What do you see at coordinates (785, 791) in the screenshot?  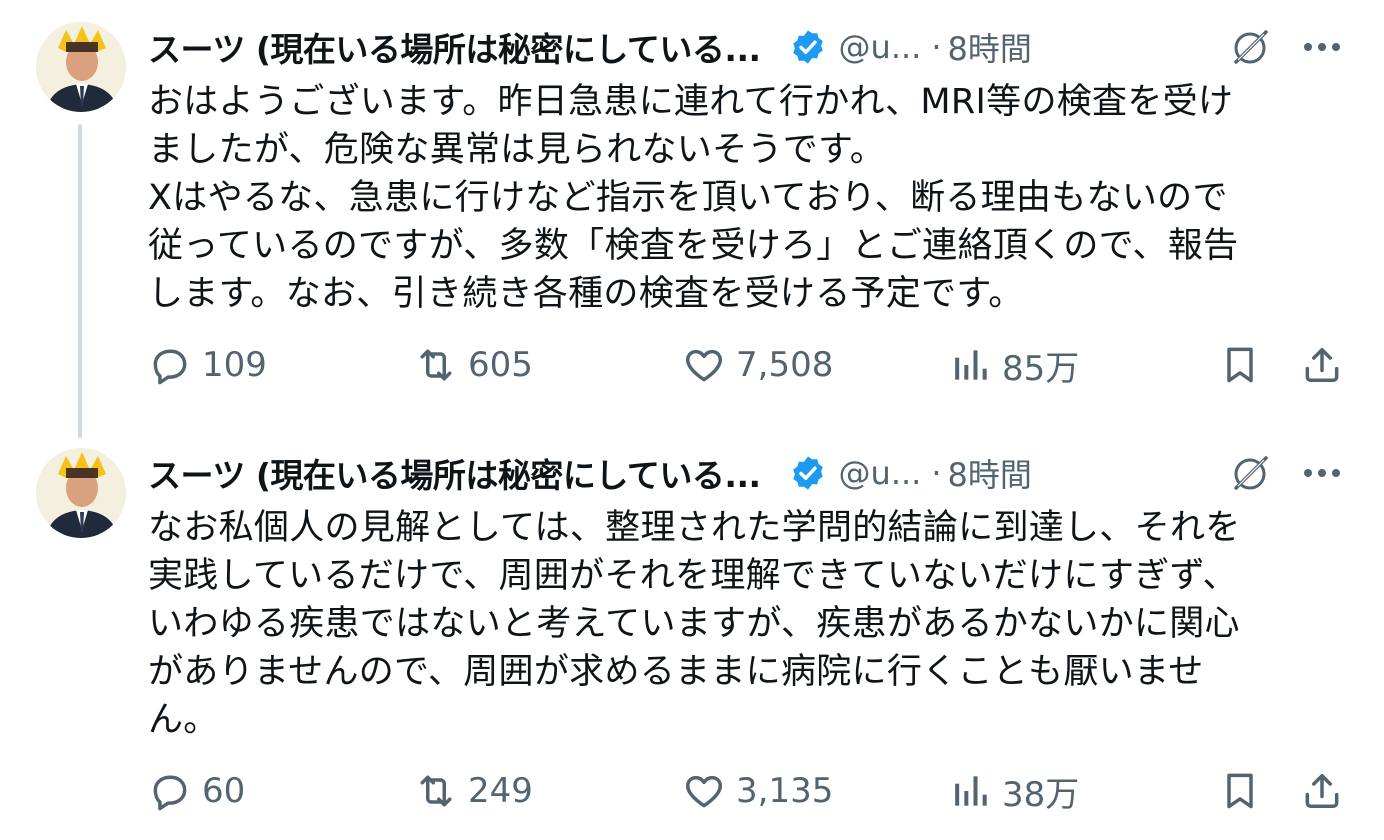 I see `like-count: 3,135` at bounding box center [785, 791].